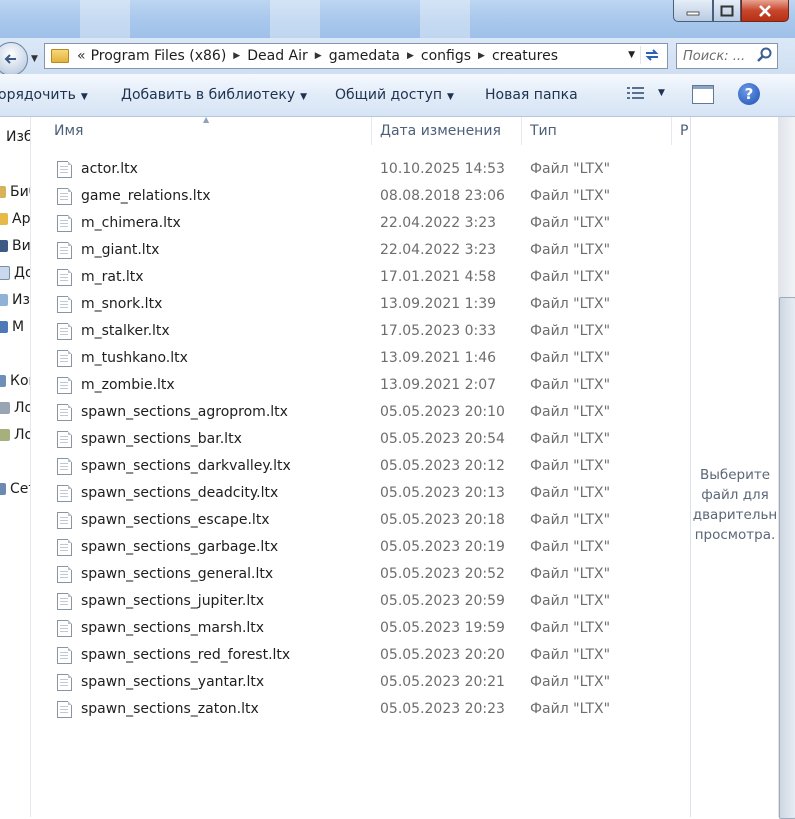  Describe the element at coordinates (161, 439) in the screenshot. I see `file-name: spawn_sections_bar.ltx` at that location.